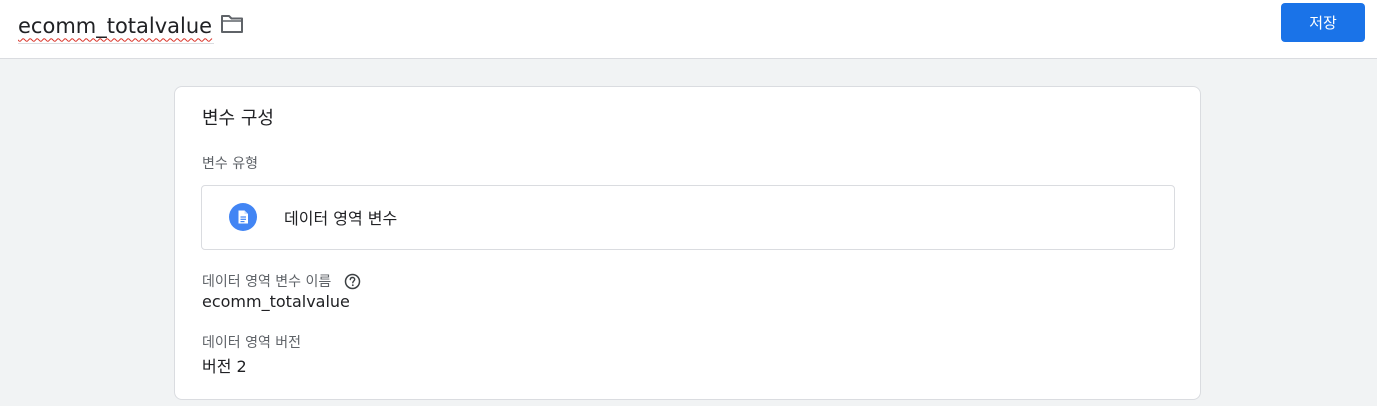 This screenshot has width=1377, height=406. What do you see at coordinates (688, 217) in the screenshot?
I see `variable-type-selector: 데이터 영역 변수` at bounding box center [688, 217].